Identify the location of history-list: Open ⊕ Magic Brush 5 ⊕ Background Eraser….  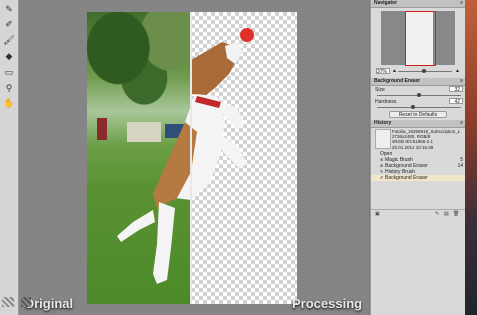
(418, 166).